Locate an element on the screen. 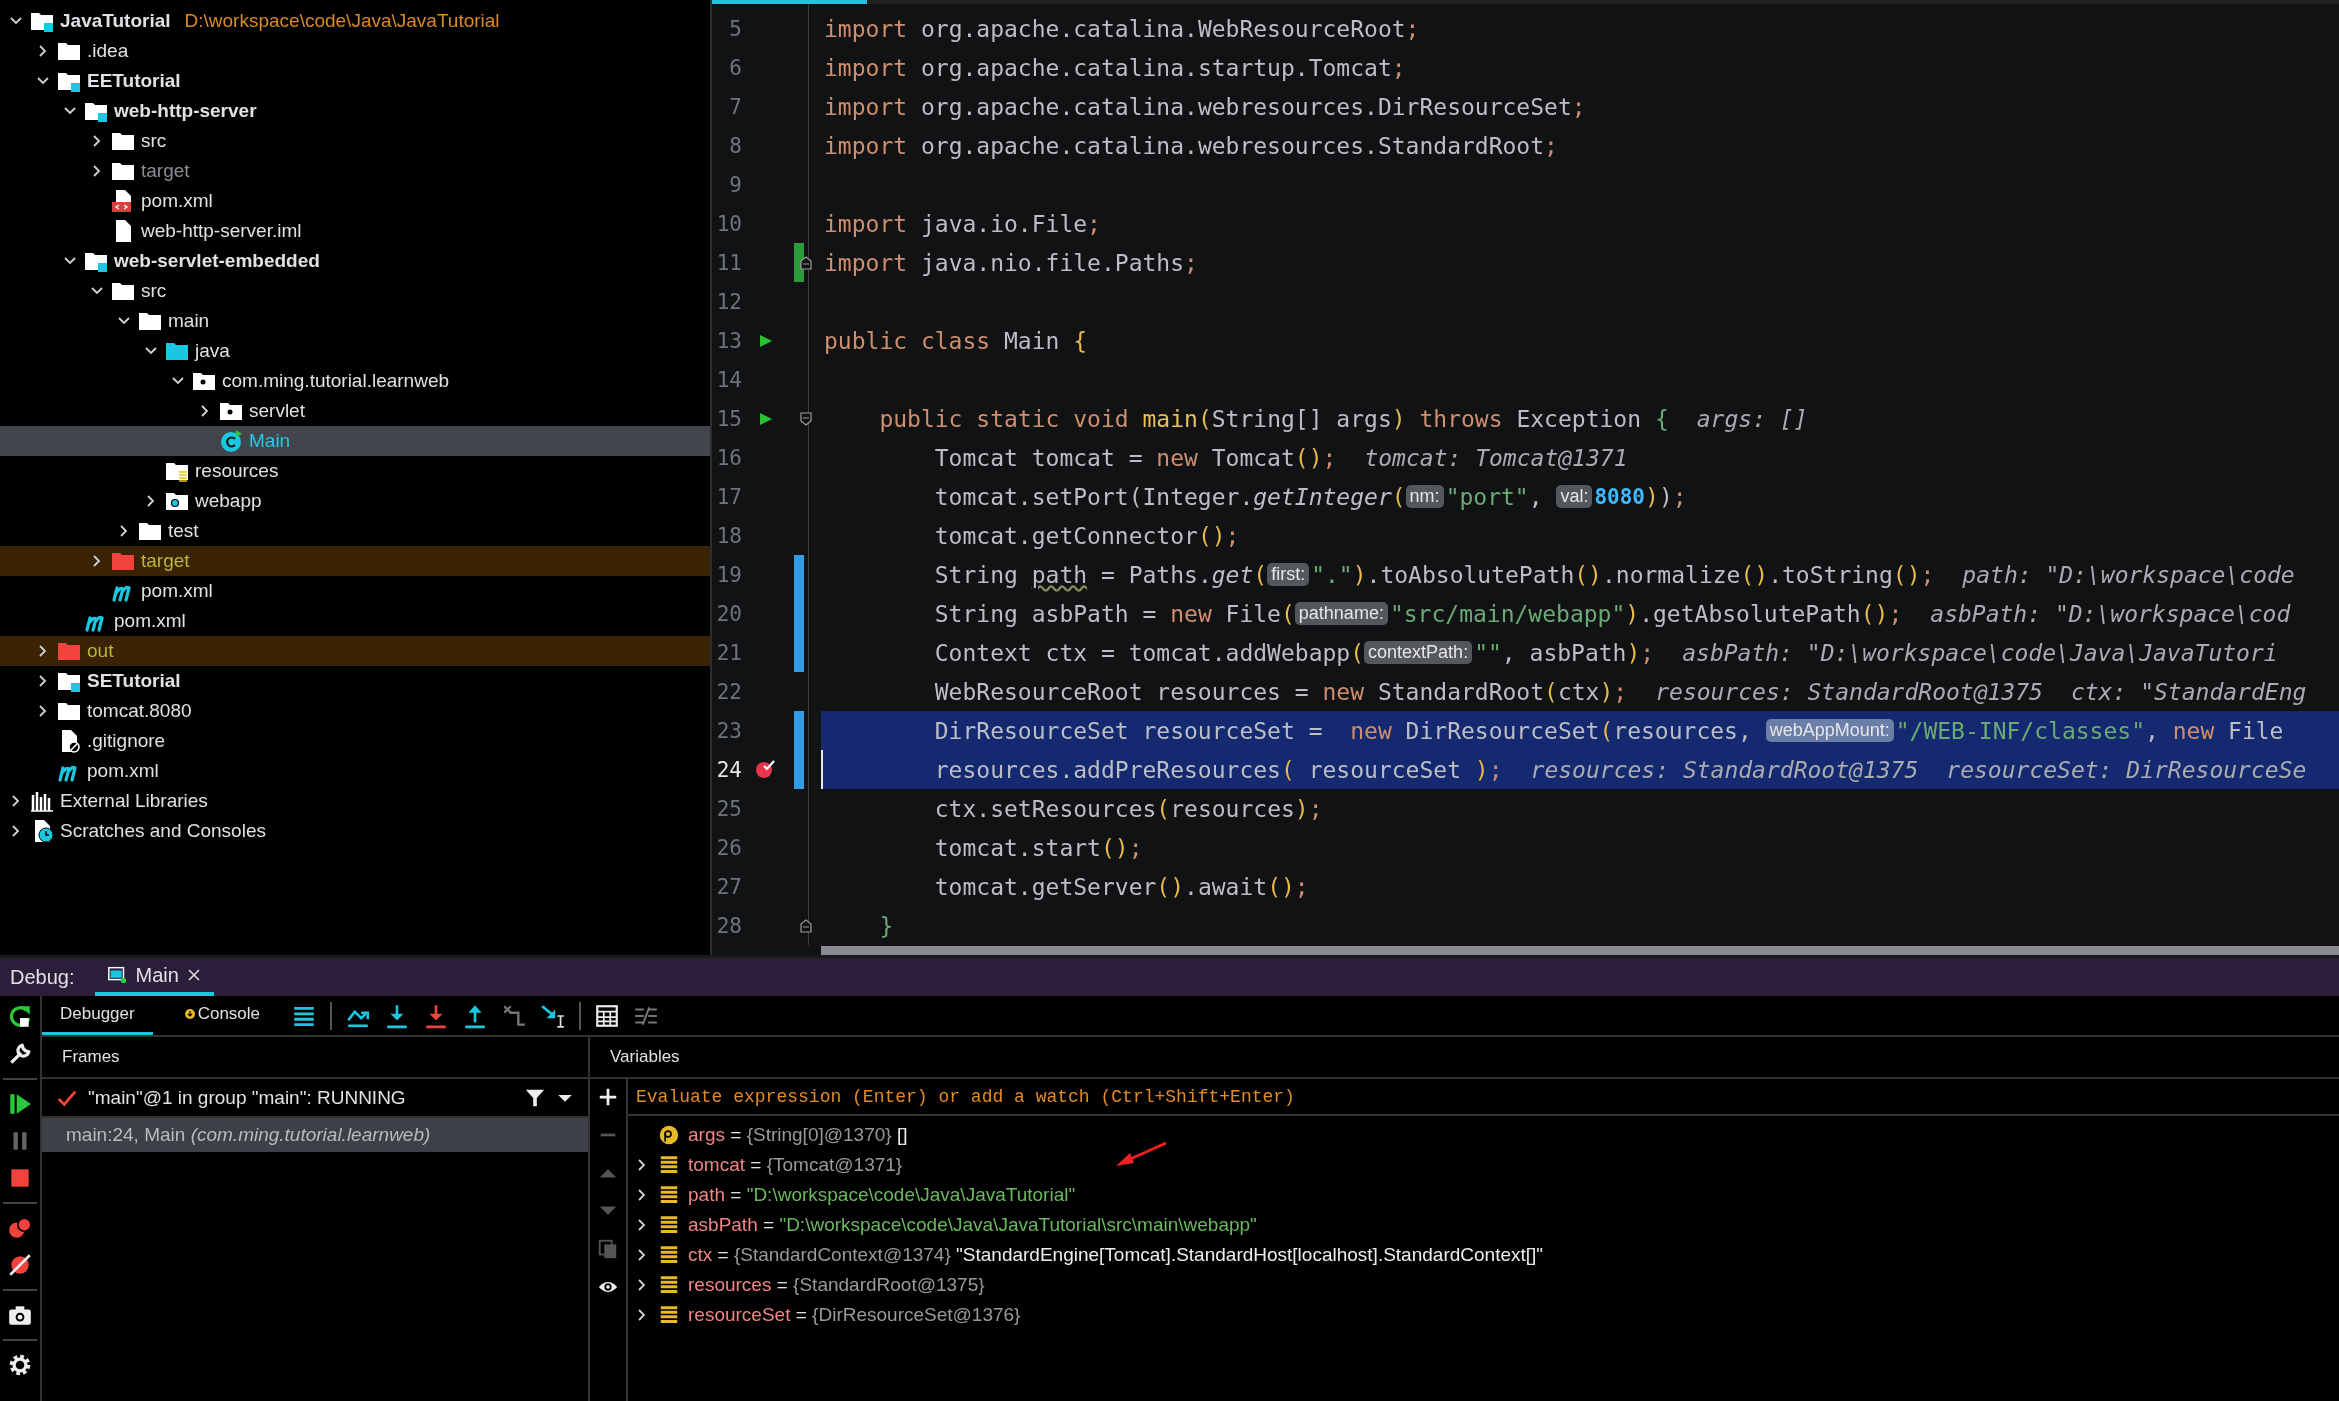  scrollbar is located at coordinates (1580, 950).